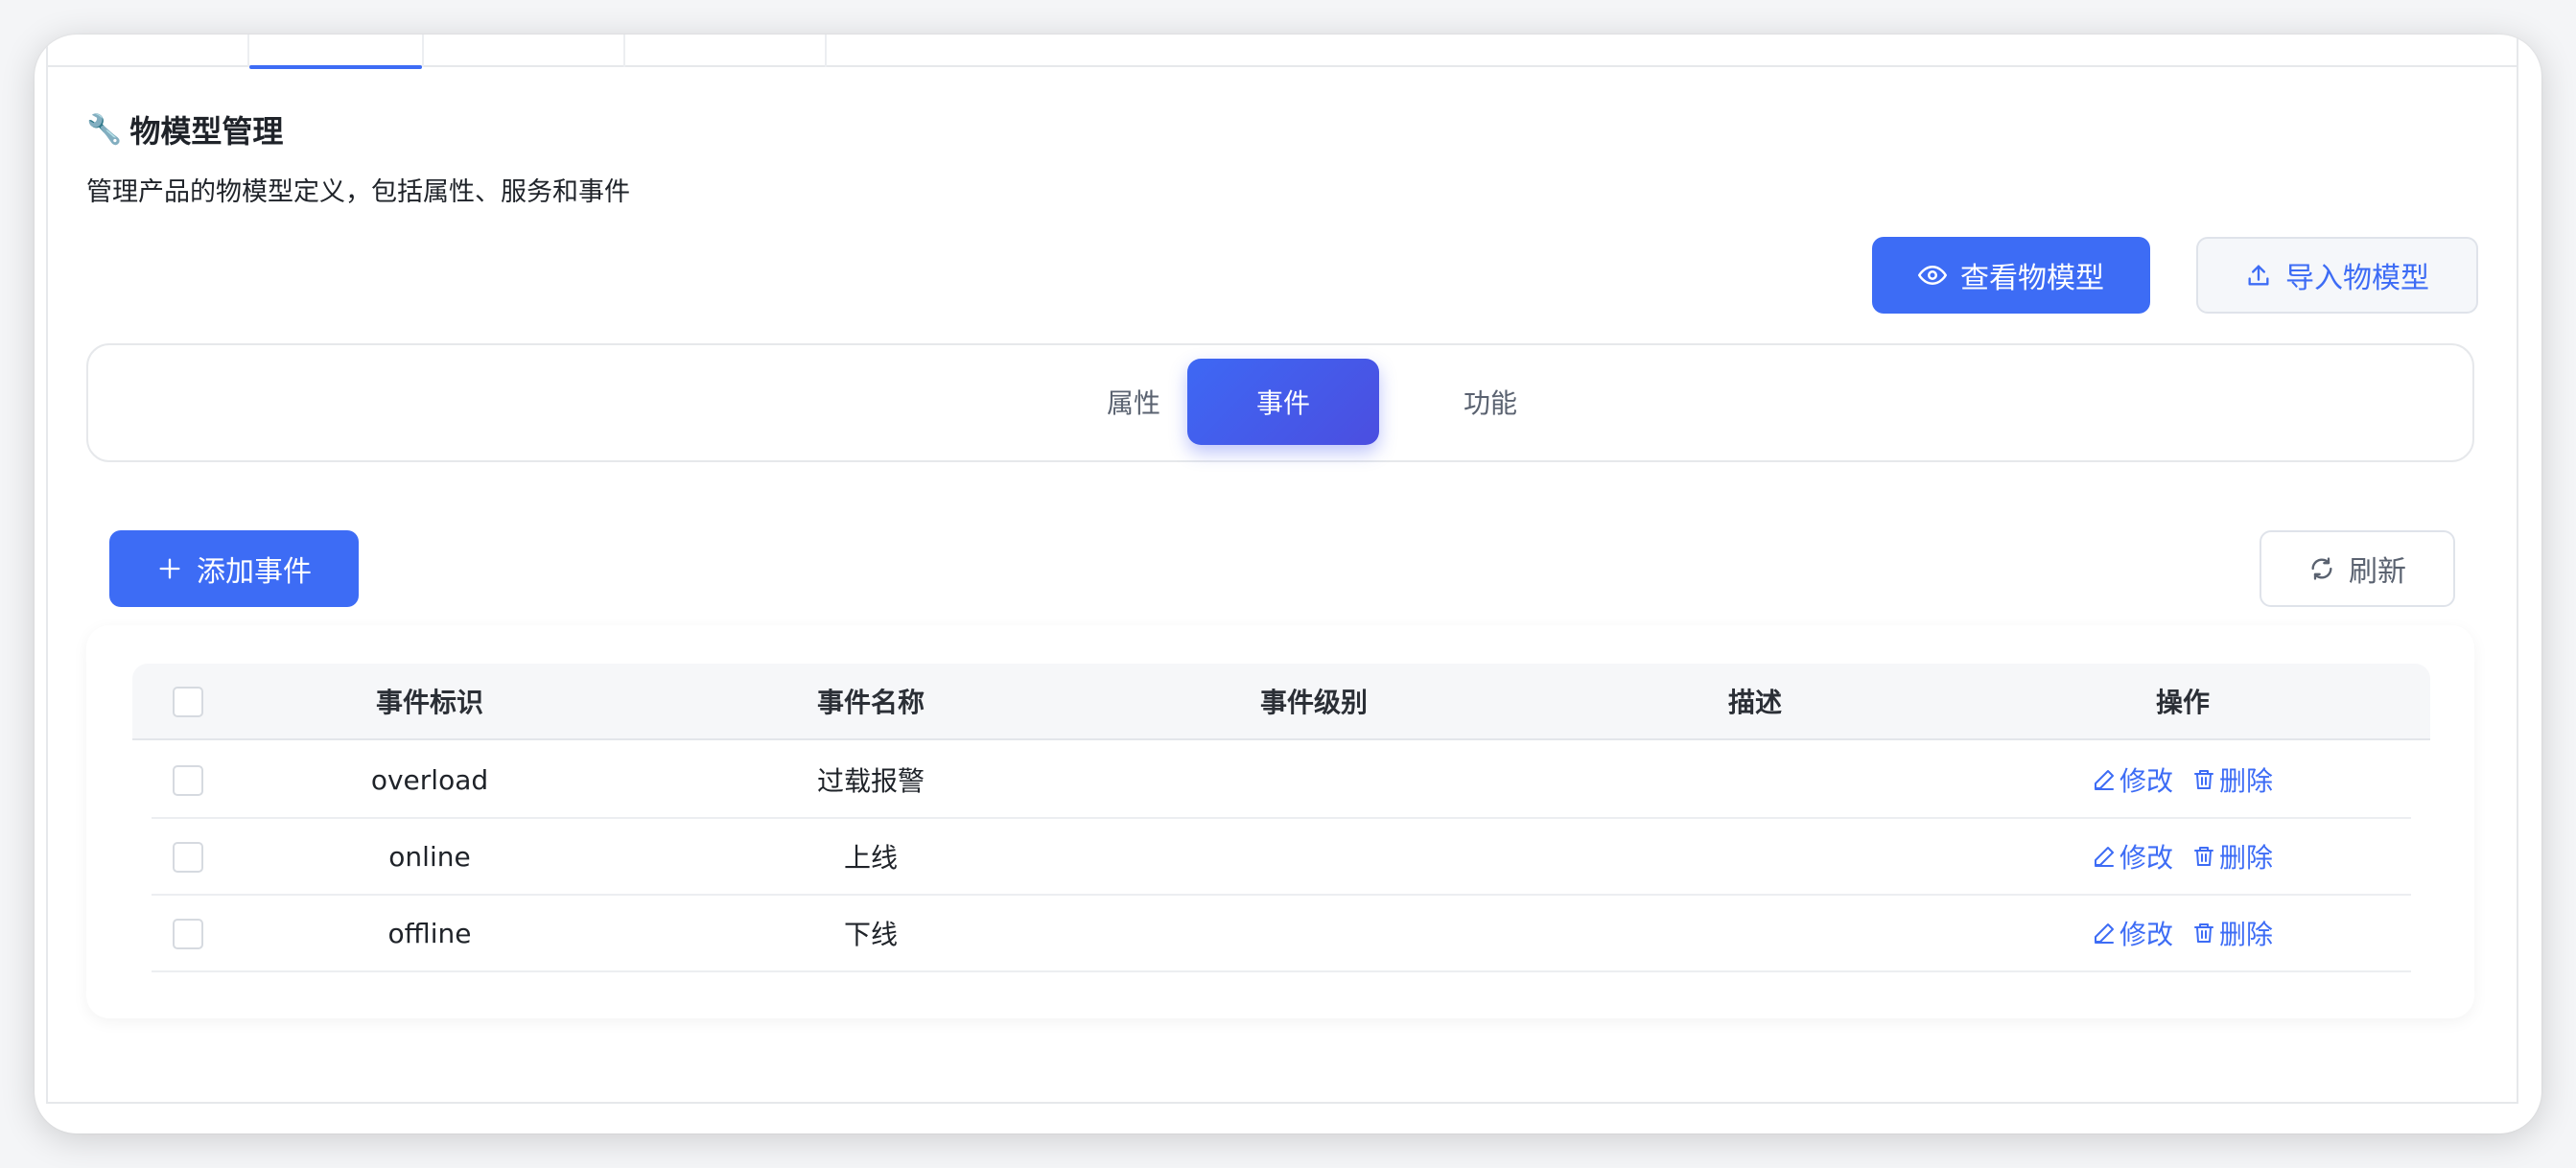 The width and height of the screenshot is (2576, 1168). What do you see at coordinates (1282, 52) in the screenshot?
I see `top-tab-bar` at bounding box center [1282, 52].